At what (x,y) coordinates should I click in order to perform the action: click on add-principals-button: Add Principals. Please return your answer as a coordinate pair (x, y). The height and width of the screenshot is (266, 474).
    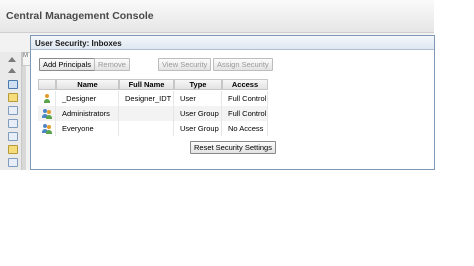
    Looking at the image, I should click on (67, 64).